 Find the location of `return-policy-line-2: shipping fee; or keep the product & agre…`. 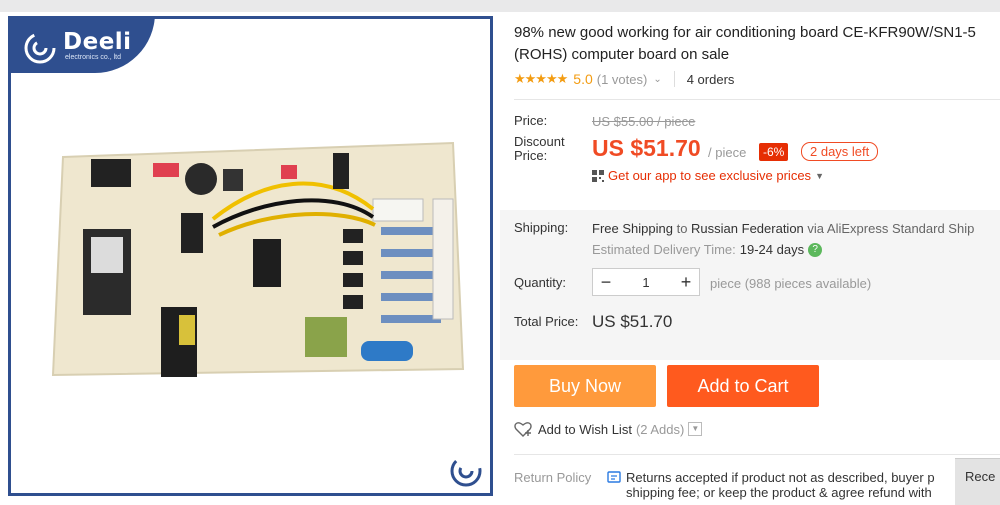

return-policy-line-2: shipping fee; or keep the product & agre… is located at coordinates (779, 492).